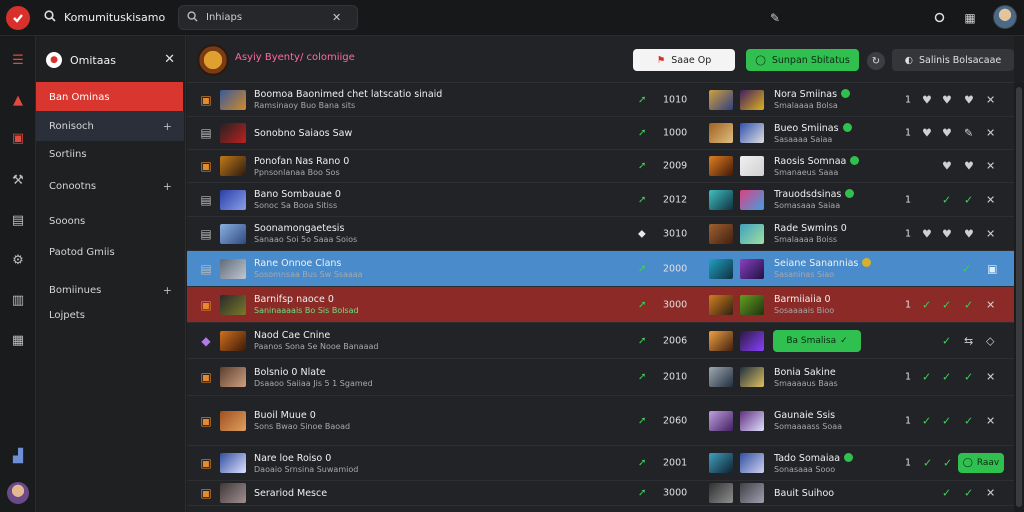  What do you see at coordinates (290, 372) in the screenshot?
I see `game-title: Bolsnio 0 Nlate` at bounding box center [290, 372].